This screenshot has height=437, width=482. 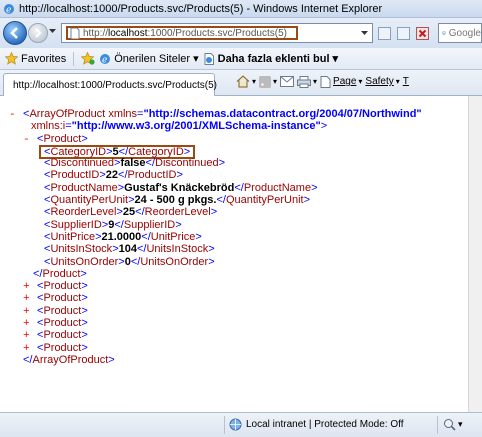 I want to click on page-icon, so click(x=75, y=33).